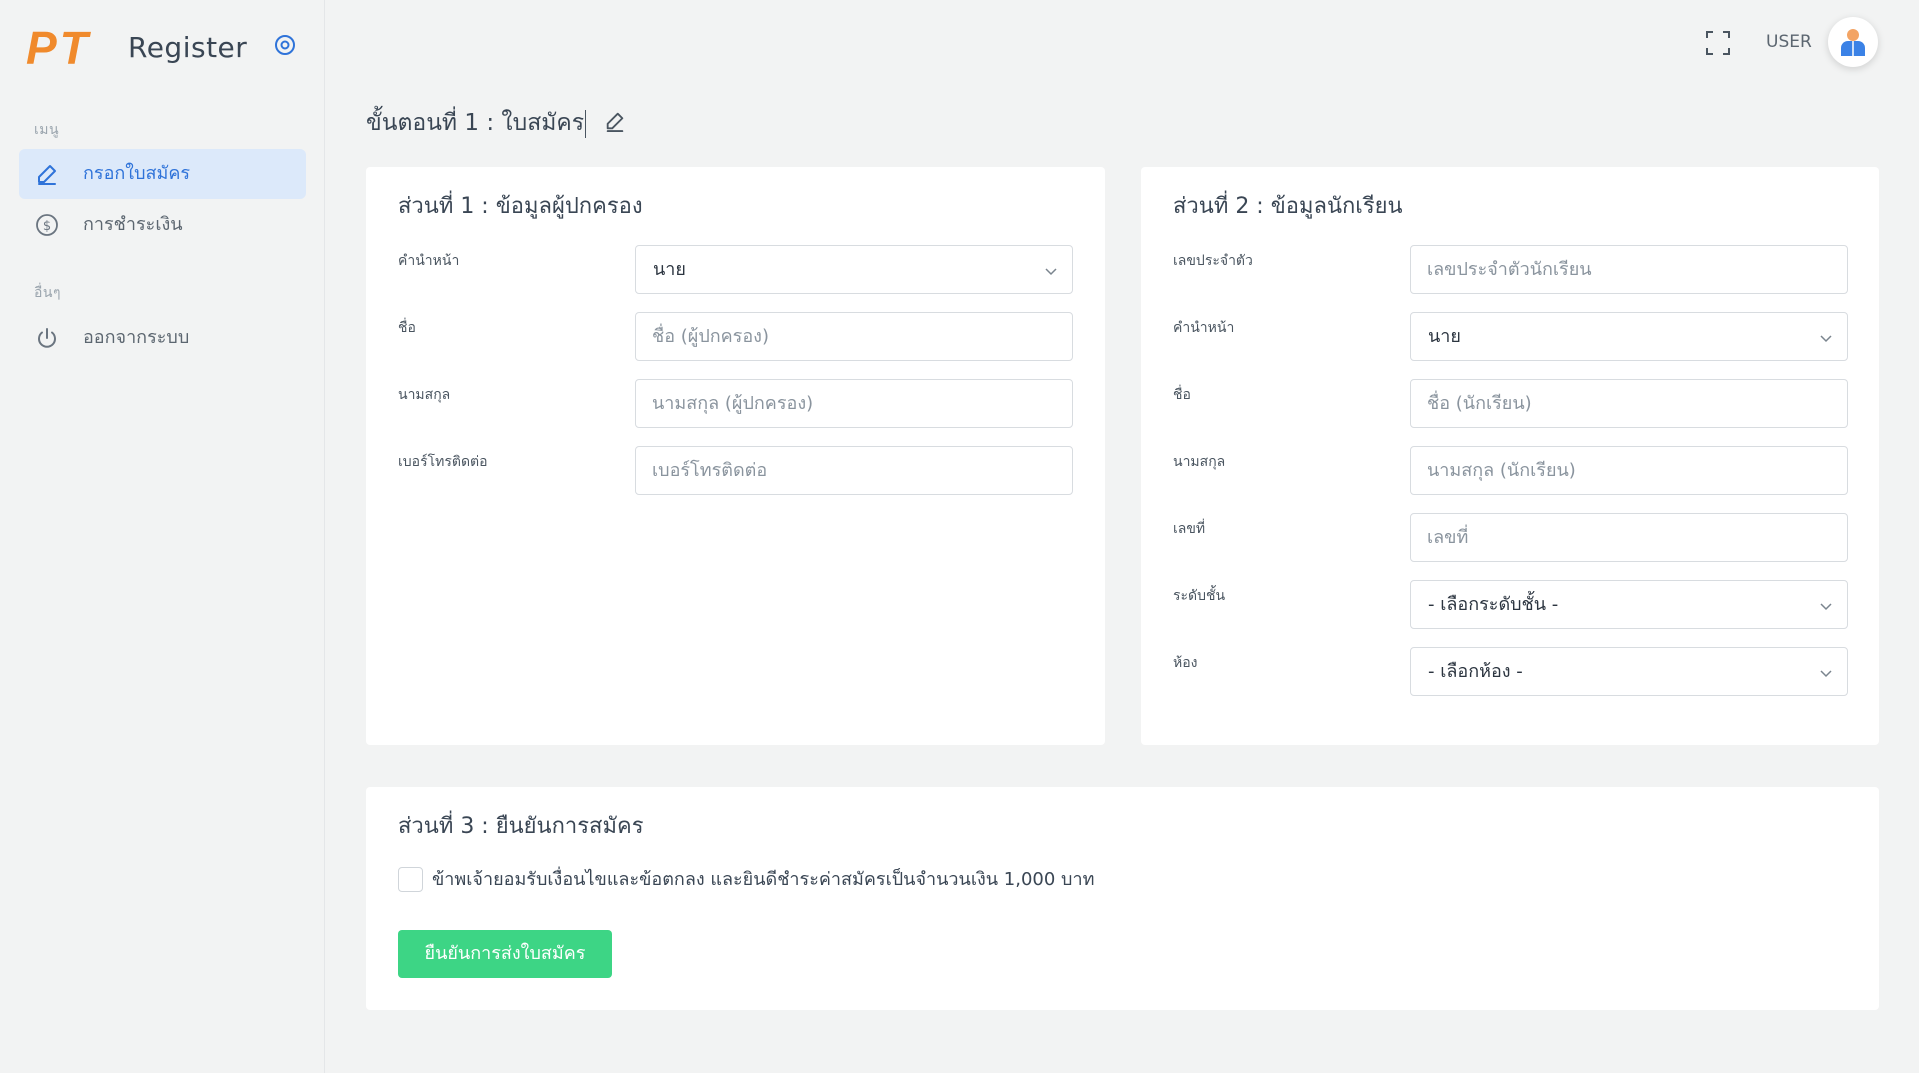 This screenshot has height=1073, width=1919. What do you see at coordinates (1493, 604) in the screenshot?
I see `select-value: - เลือกระดับชั้น -` at bounding box center [1493, 604].